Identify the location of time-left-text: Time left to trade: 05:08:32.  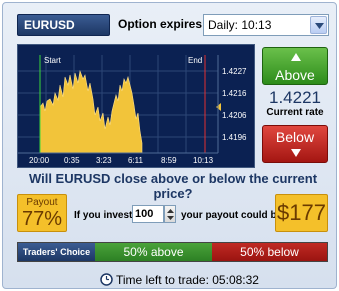
(187, 280).